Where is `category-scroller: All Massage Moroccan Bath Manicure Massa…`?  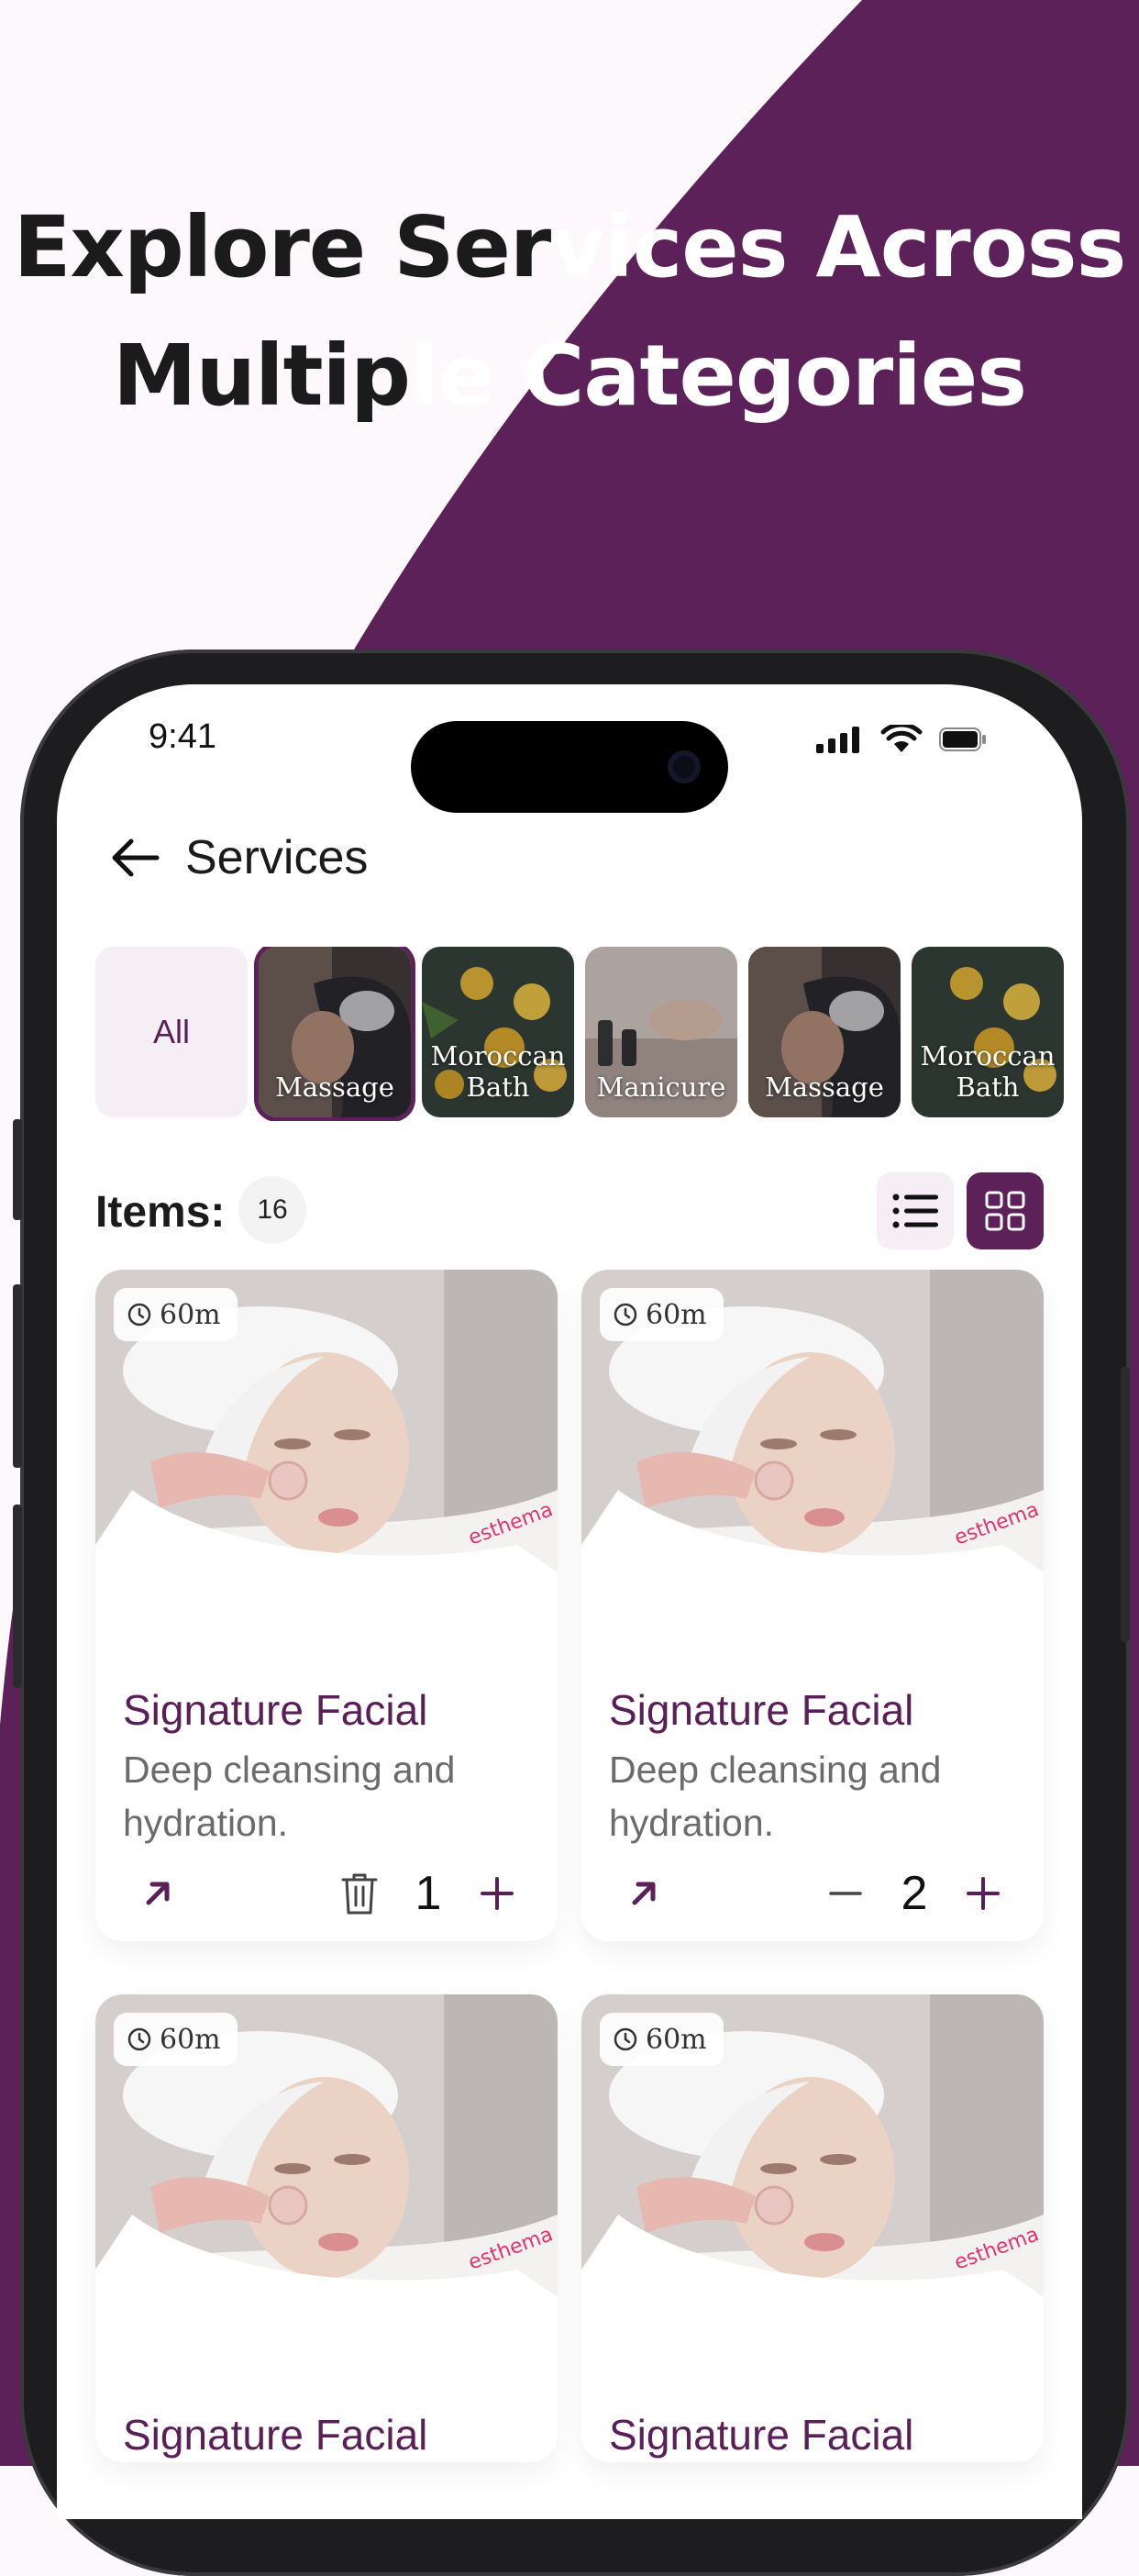
category-scroller: All Massage Moroccan Bath Manicure Massa… is located at coordinates (588, 1034).